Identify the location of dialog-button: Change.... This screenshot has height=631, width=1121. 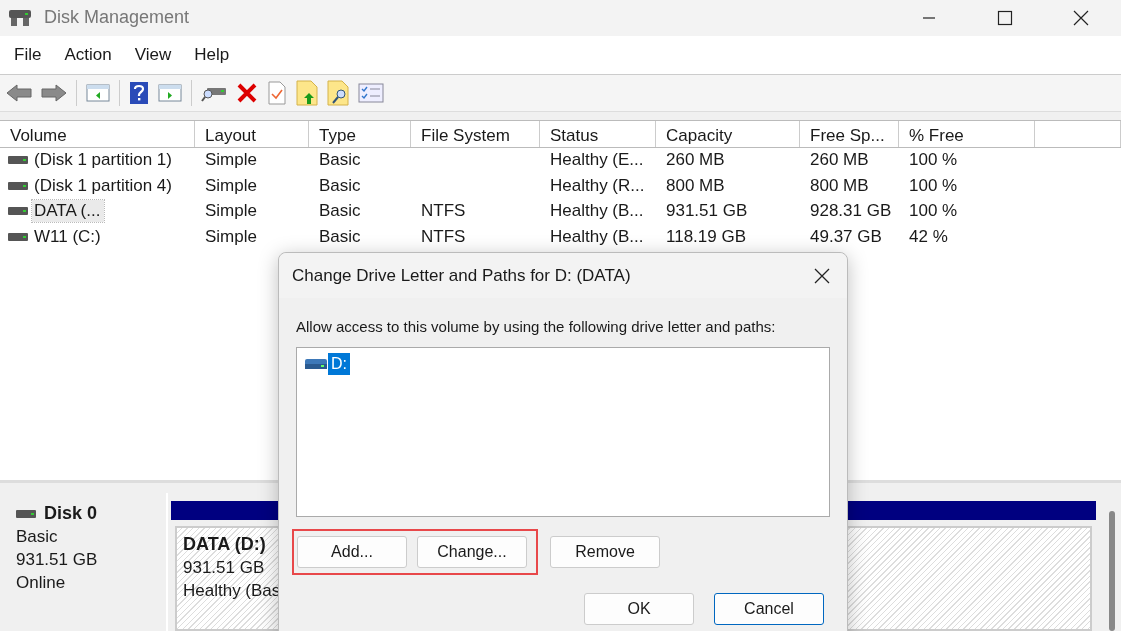
(472, 552).